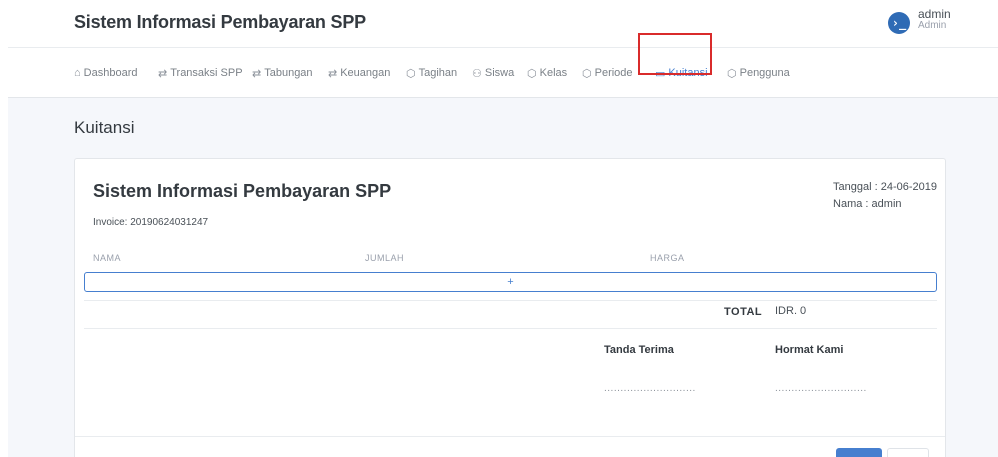 This screenshot has width=998, height=457. I want to click on nav-item-label: Keuangan, so click(365, 73).